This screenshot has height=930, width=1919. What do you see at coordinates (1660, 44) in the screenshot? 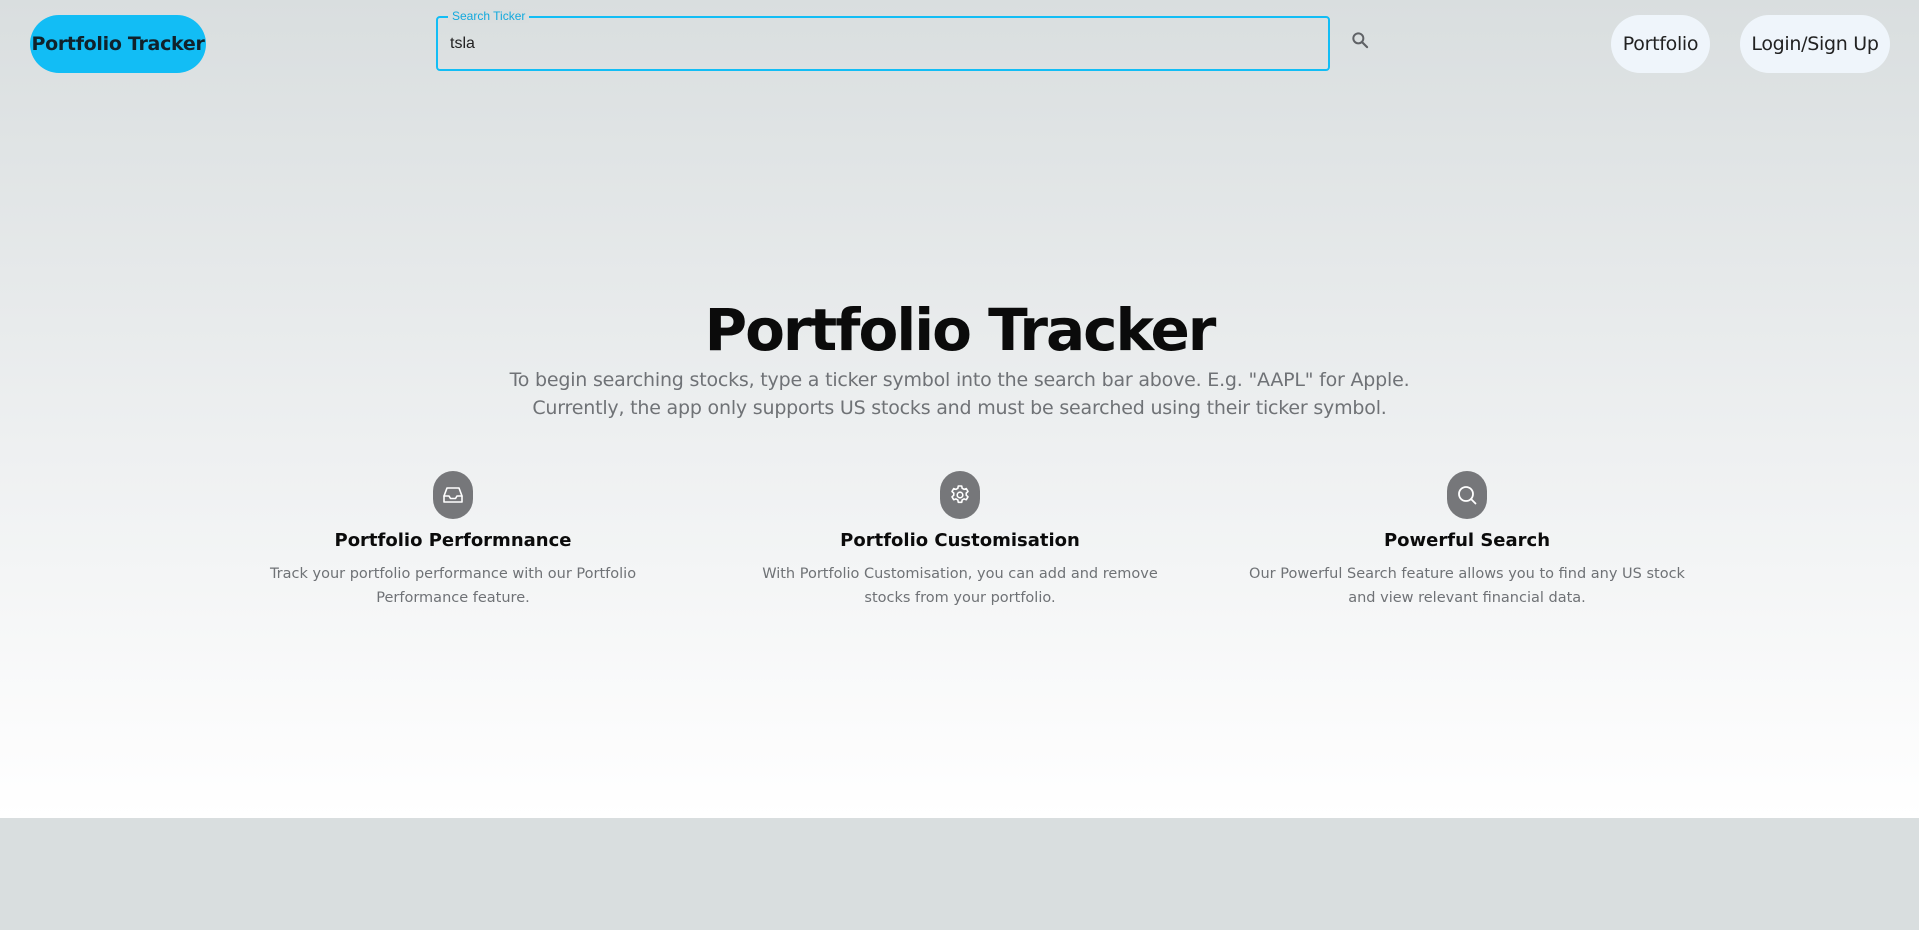
I see `nav-portfolio-button: Portfolio` at bounding box center [1660, 44].